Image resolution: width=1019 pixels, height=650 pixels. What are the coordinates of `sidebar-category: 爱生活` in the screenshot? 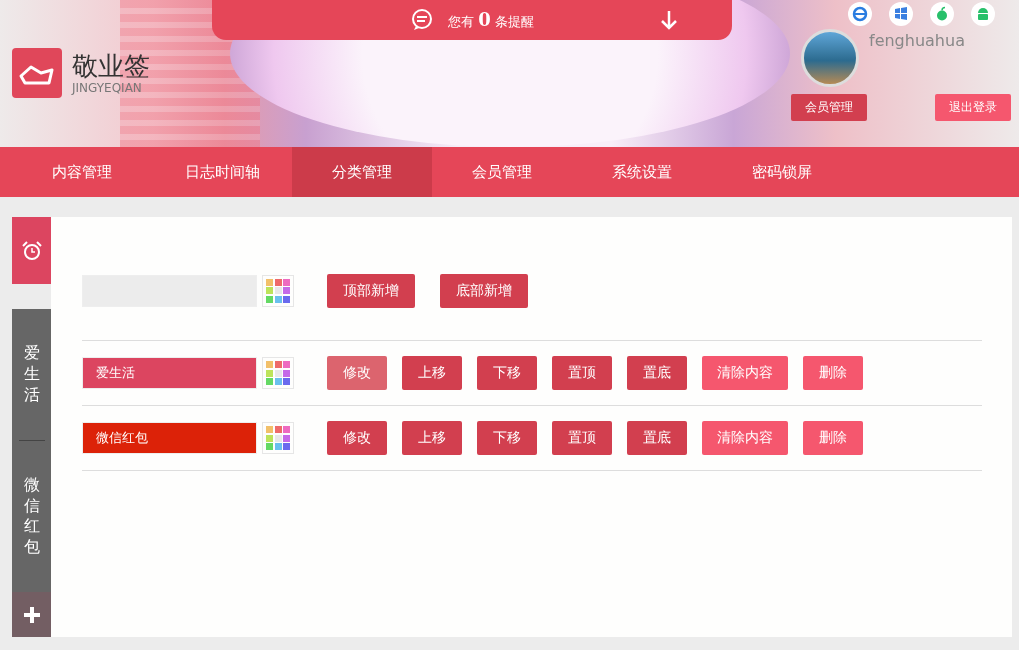 It's located at (31, 374).